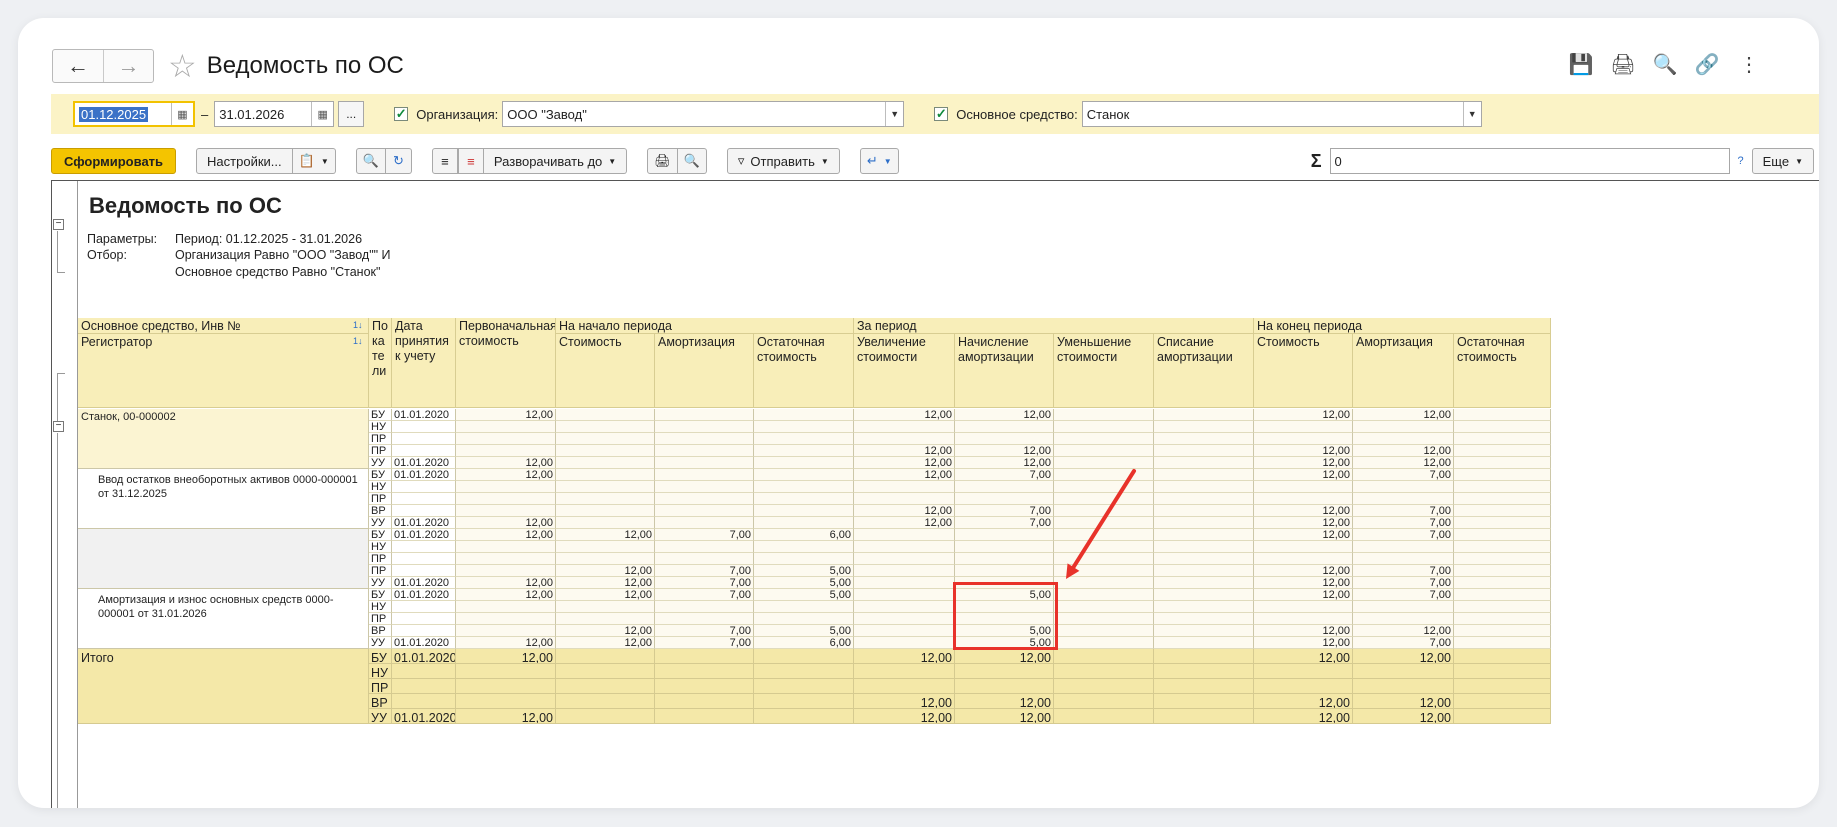 This screenshot has height=827, width=1837. Describe the element at coordinates (314, 161) in the screenshot. I see `variant-icon: 📋 ▼` at that location.